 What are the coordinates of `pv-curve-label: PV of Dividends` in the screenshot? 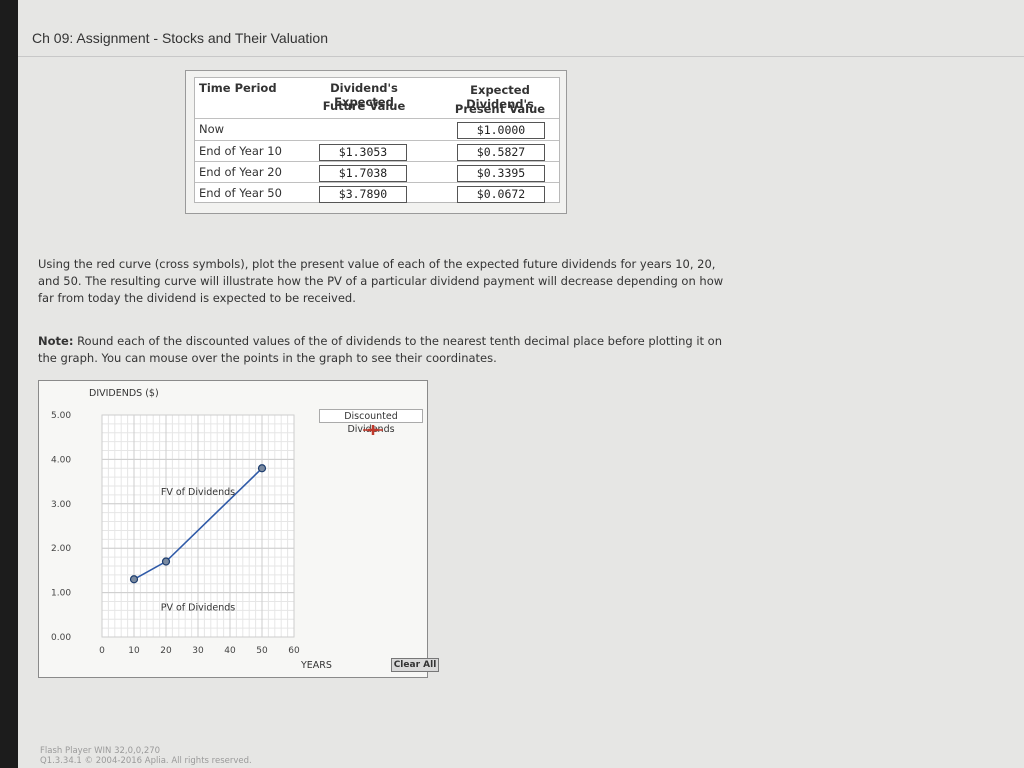 It's located at (198, 607).